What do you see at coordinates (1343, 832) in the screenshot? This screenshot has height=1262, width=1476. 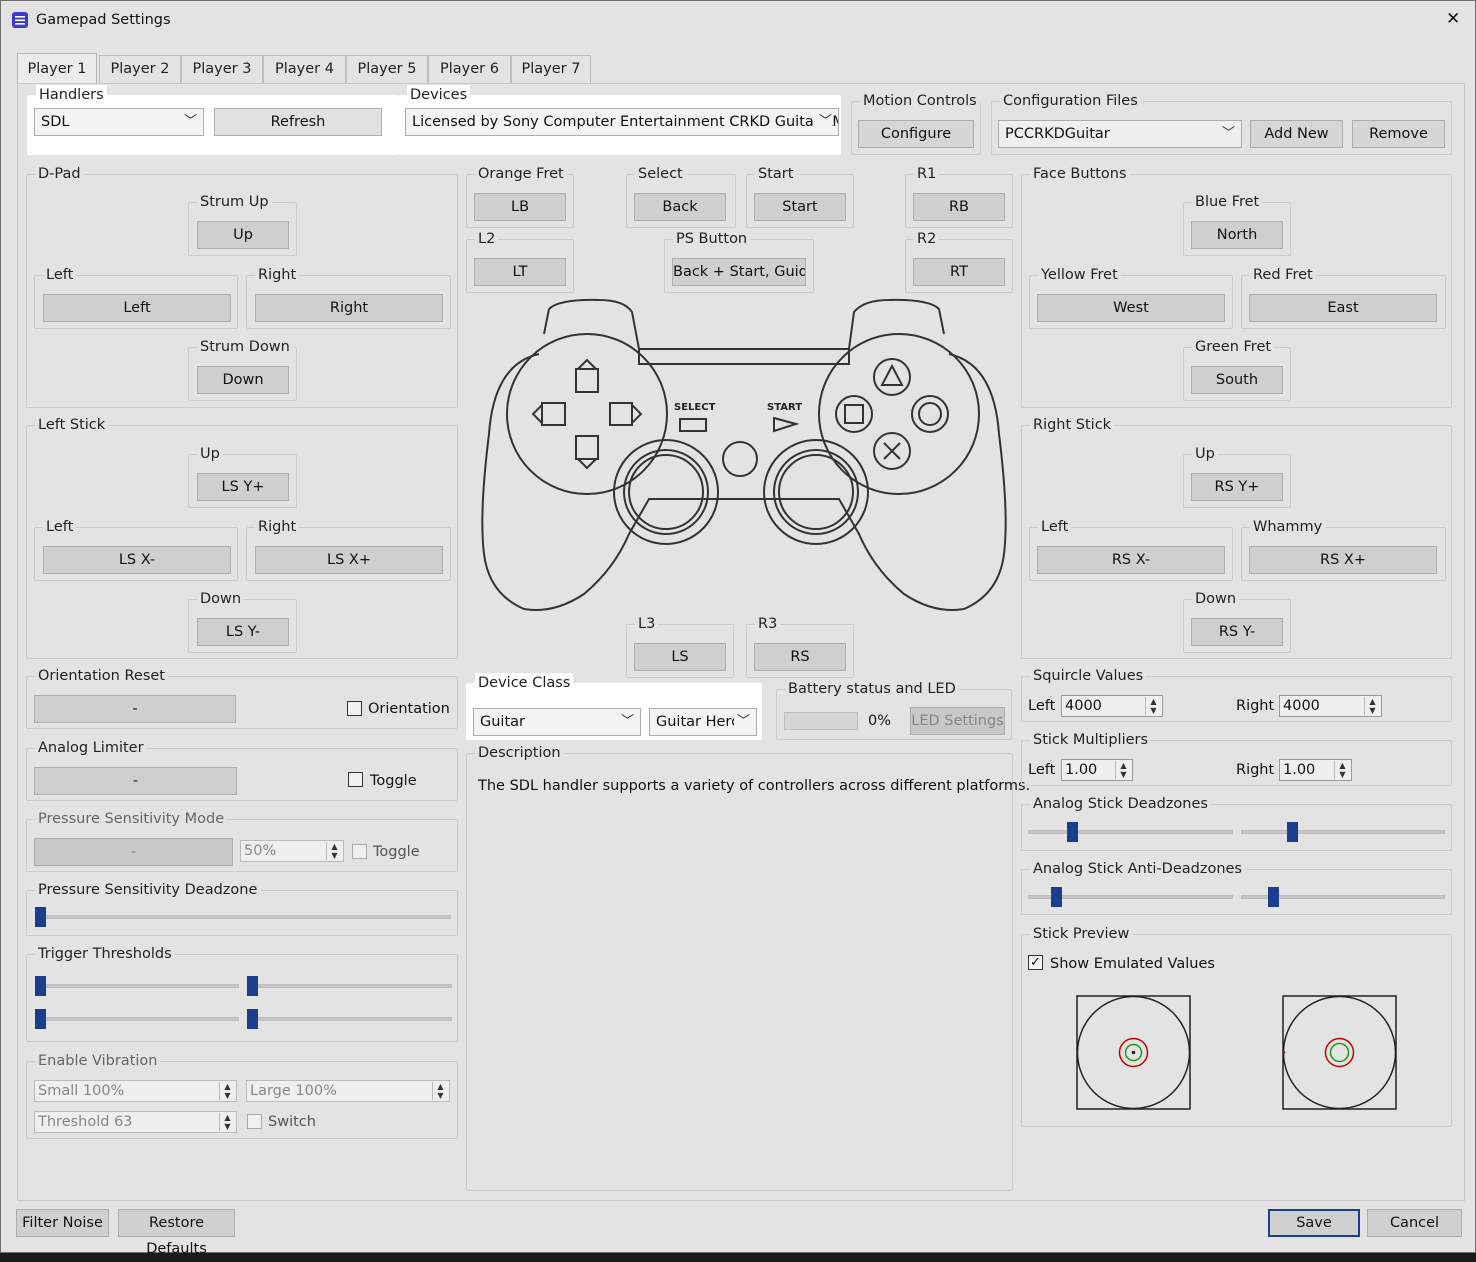 I see `deadzone-right-slider` at bounding box center [1343, 832].